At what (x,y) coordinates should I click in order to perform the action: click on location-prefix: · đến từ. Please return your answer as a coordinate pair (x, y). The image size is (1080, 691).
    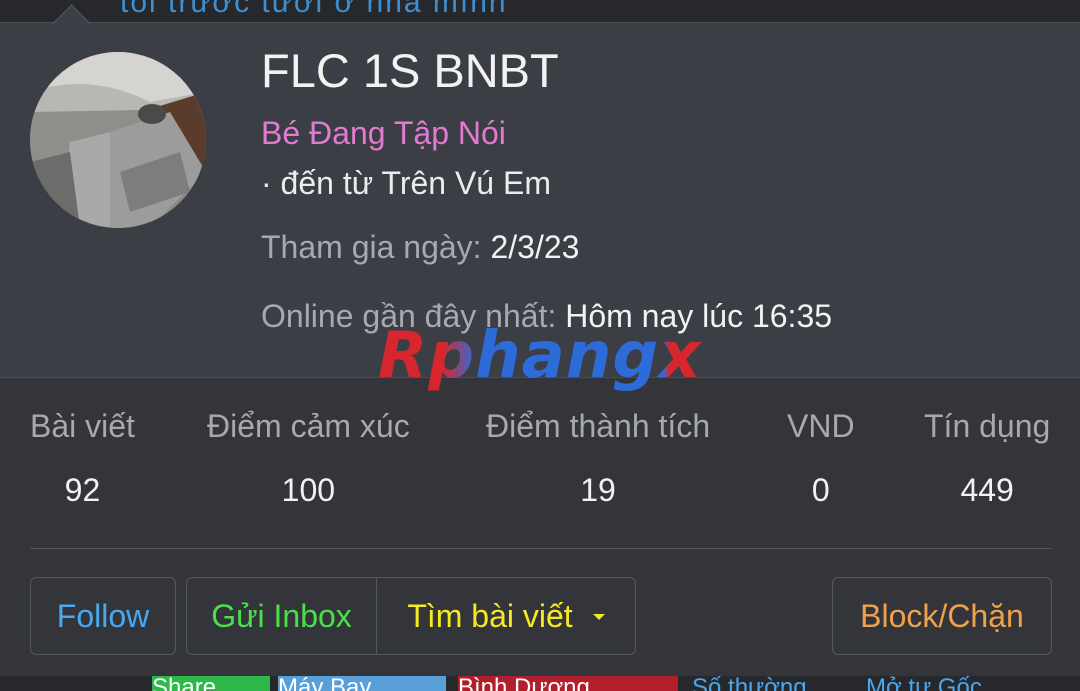
    Looking at the image, I should click on (321, 183).